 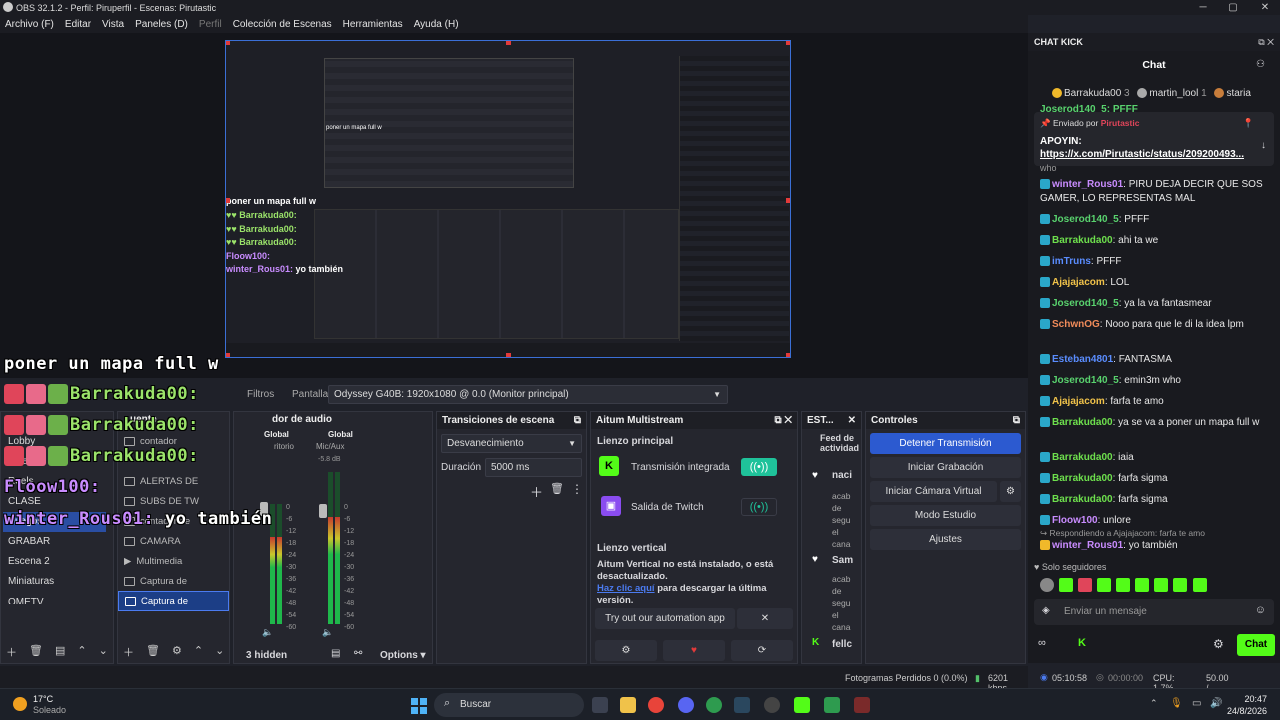 What do you see at coordinates (323, 511) in the screenshot?
I see `volume-slider-handle` at bounding box center [323, 511].